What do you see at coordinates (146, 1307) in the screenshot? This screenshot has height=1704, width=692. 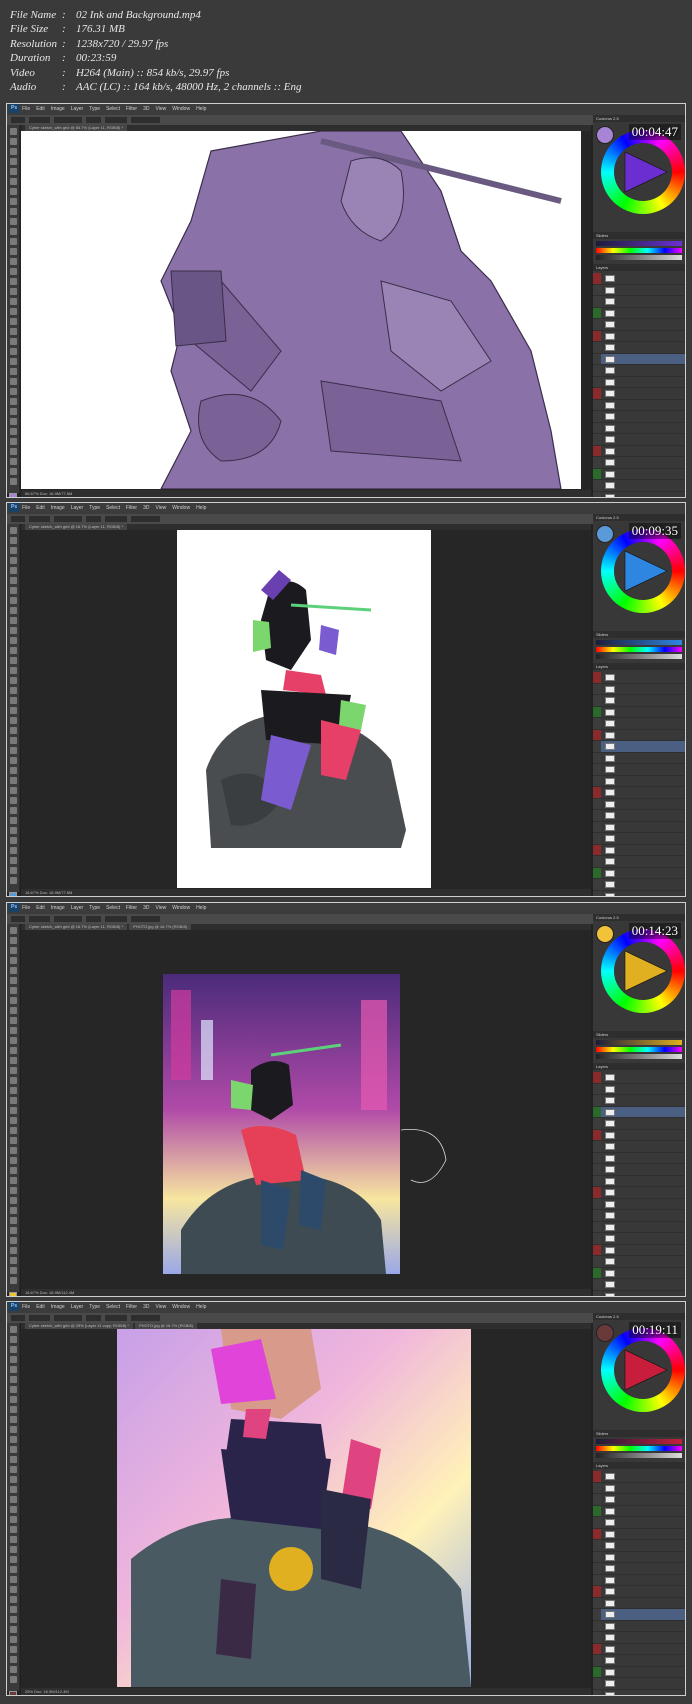 I see `menu-item-3d: 3D` at bounding box center [146, 1307].